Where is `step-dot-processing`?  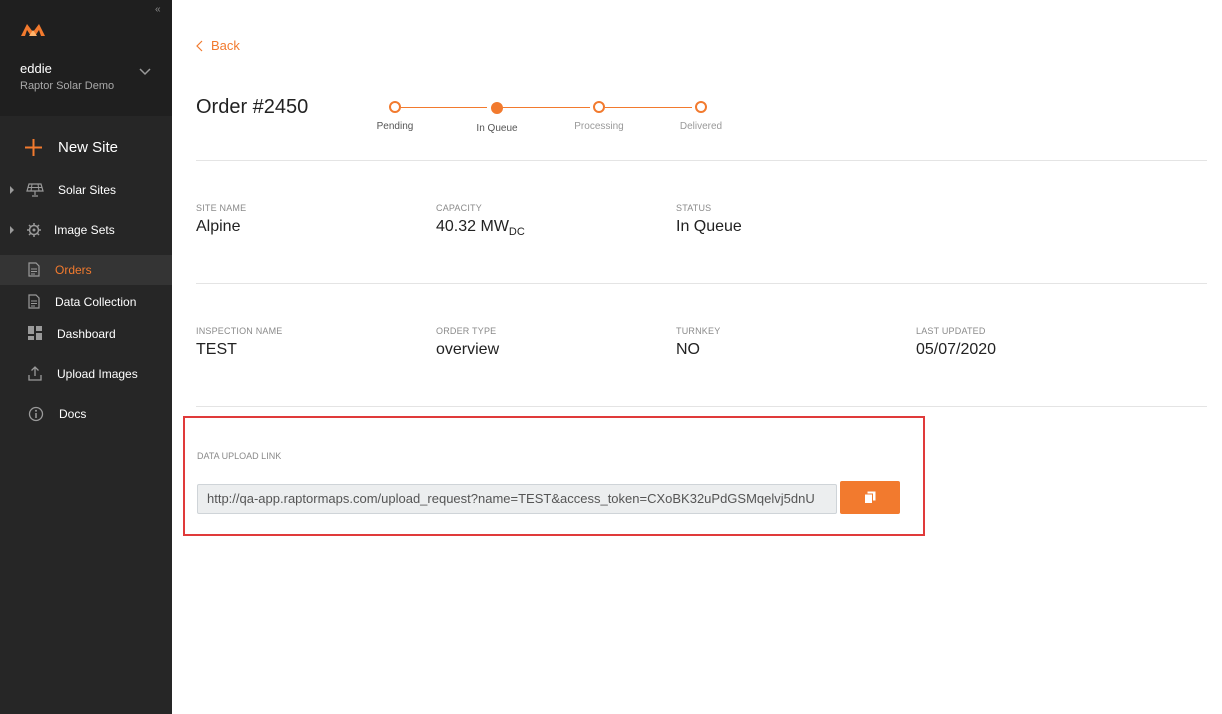 step-dot-processing is located at coordinates (599, 107).